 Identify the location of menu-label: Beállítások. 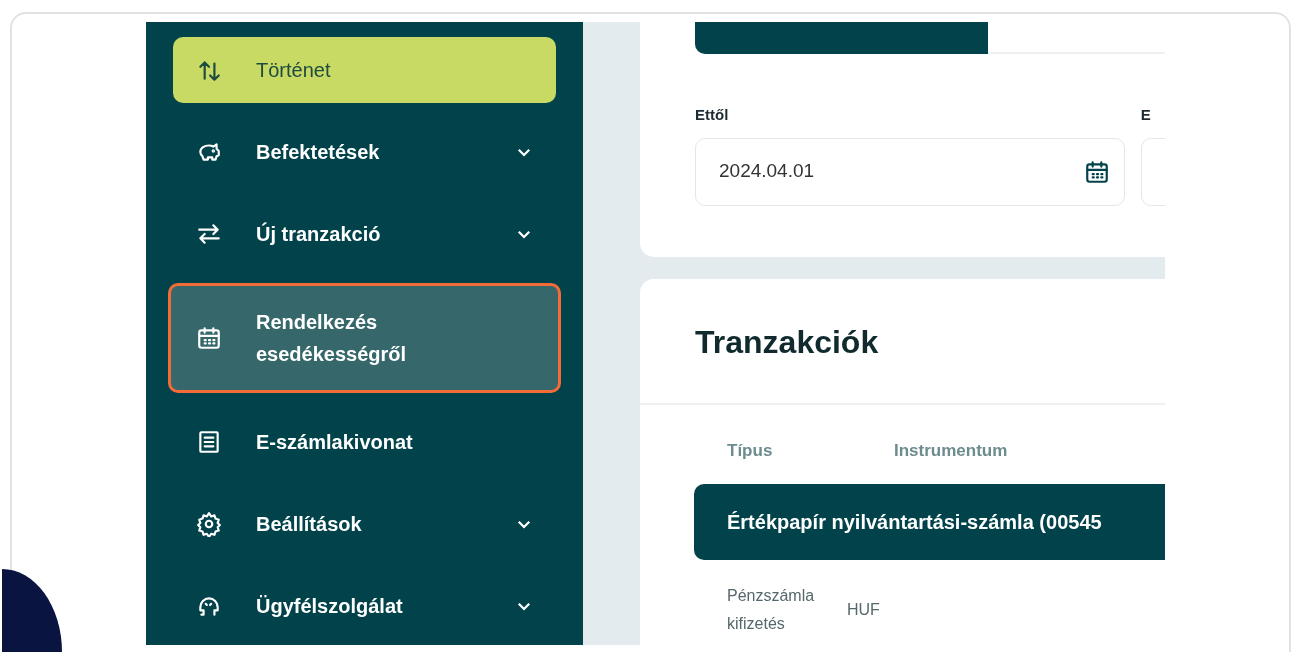
(309, 524).